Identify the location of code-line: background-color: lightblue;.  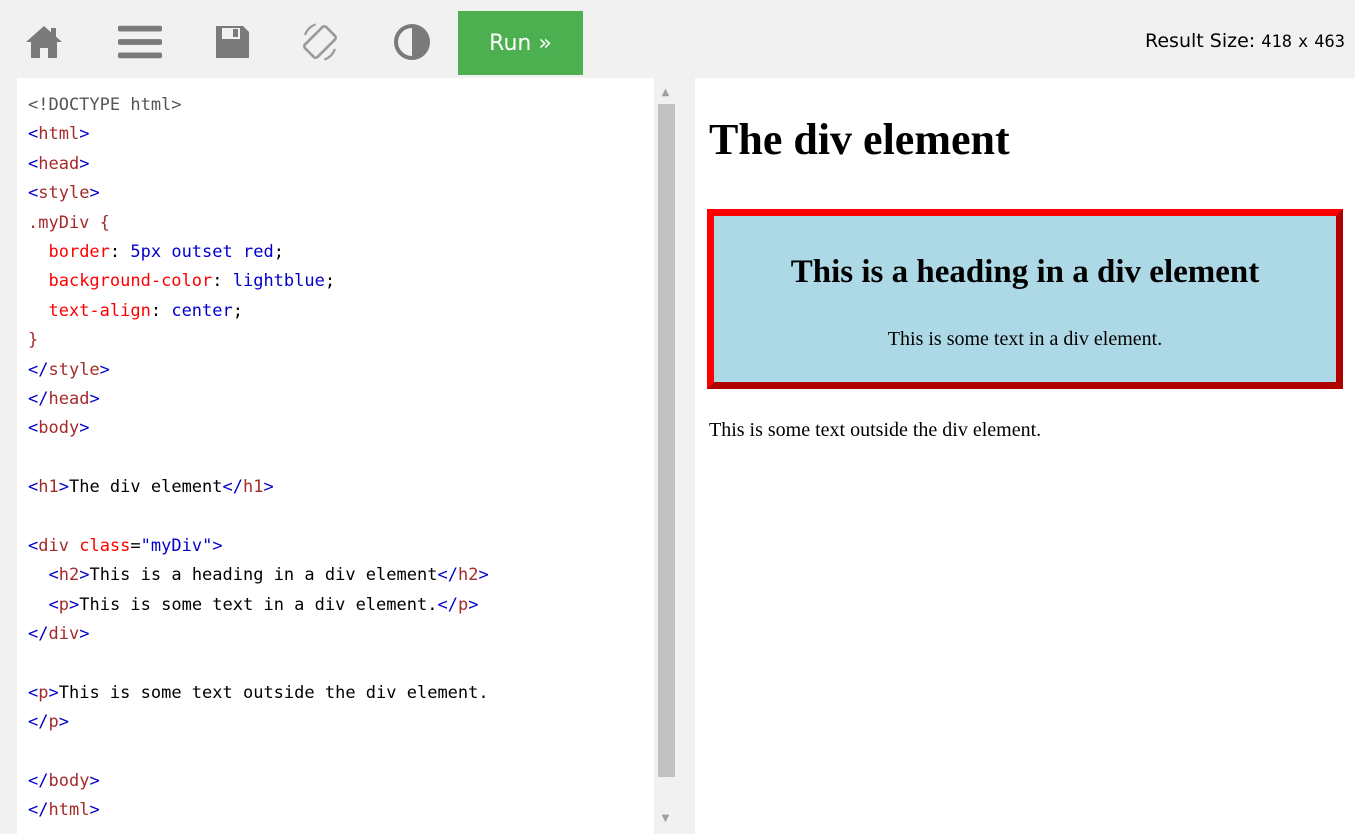
(192, 281).